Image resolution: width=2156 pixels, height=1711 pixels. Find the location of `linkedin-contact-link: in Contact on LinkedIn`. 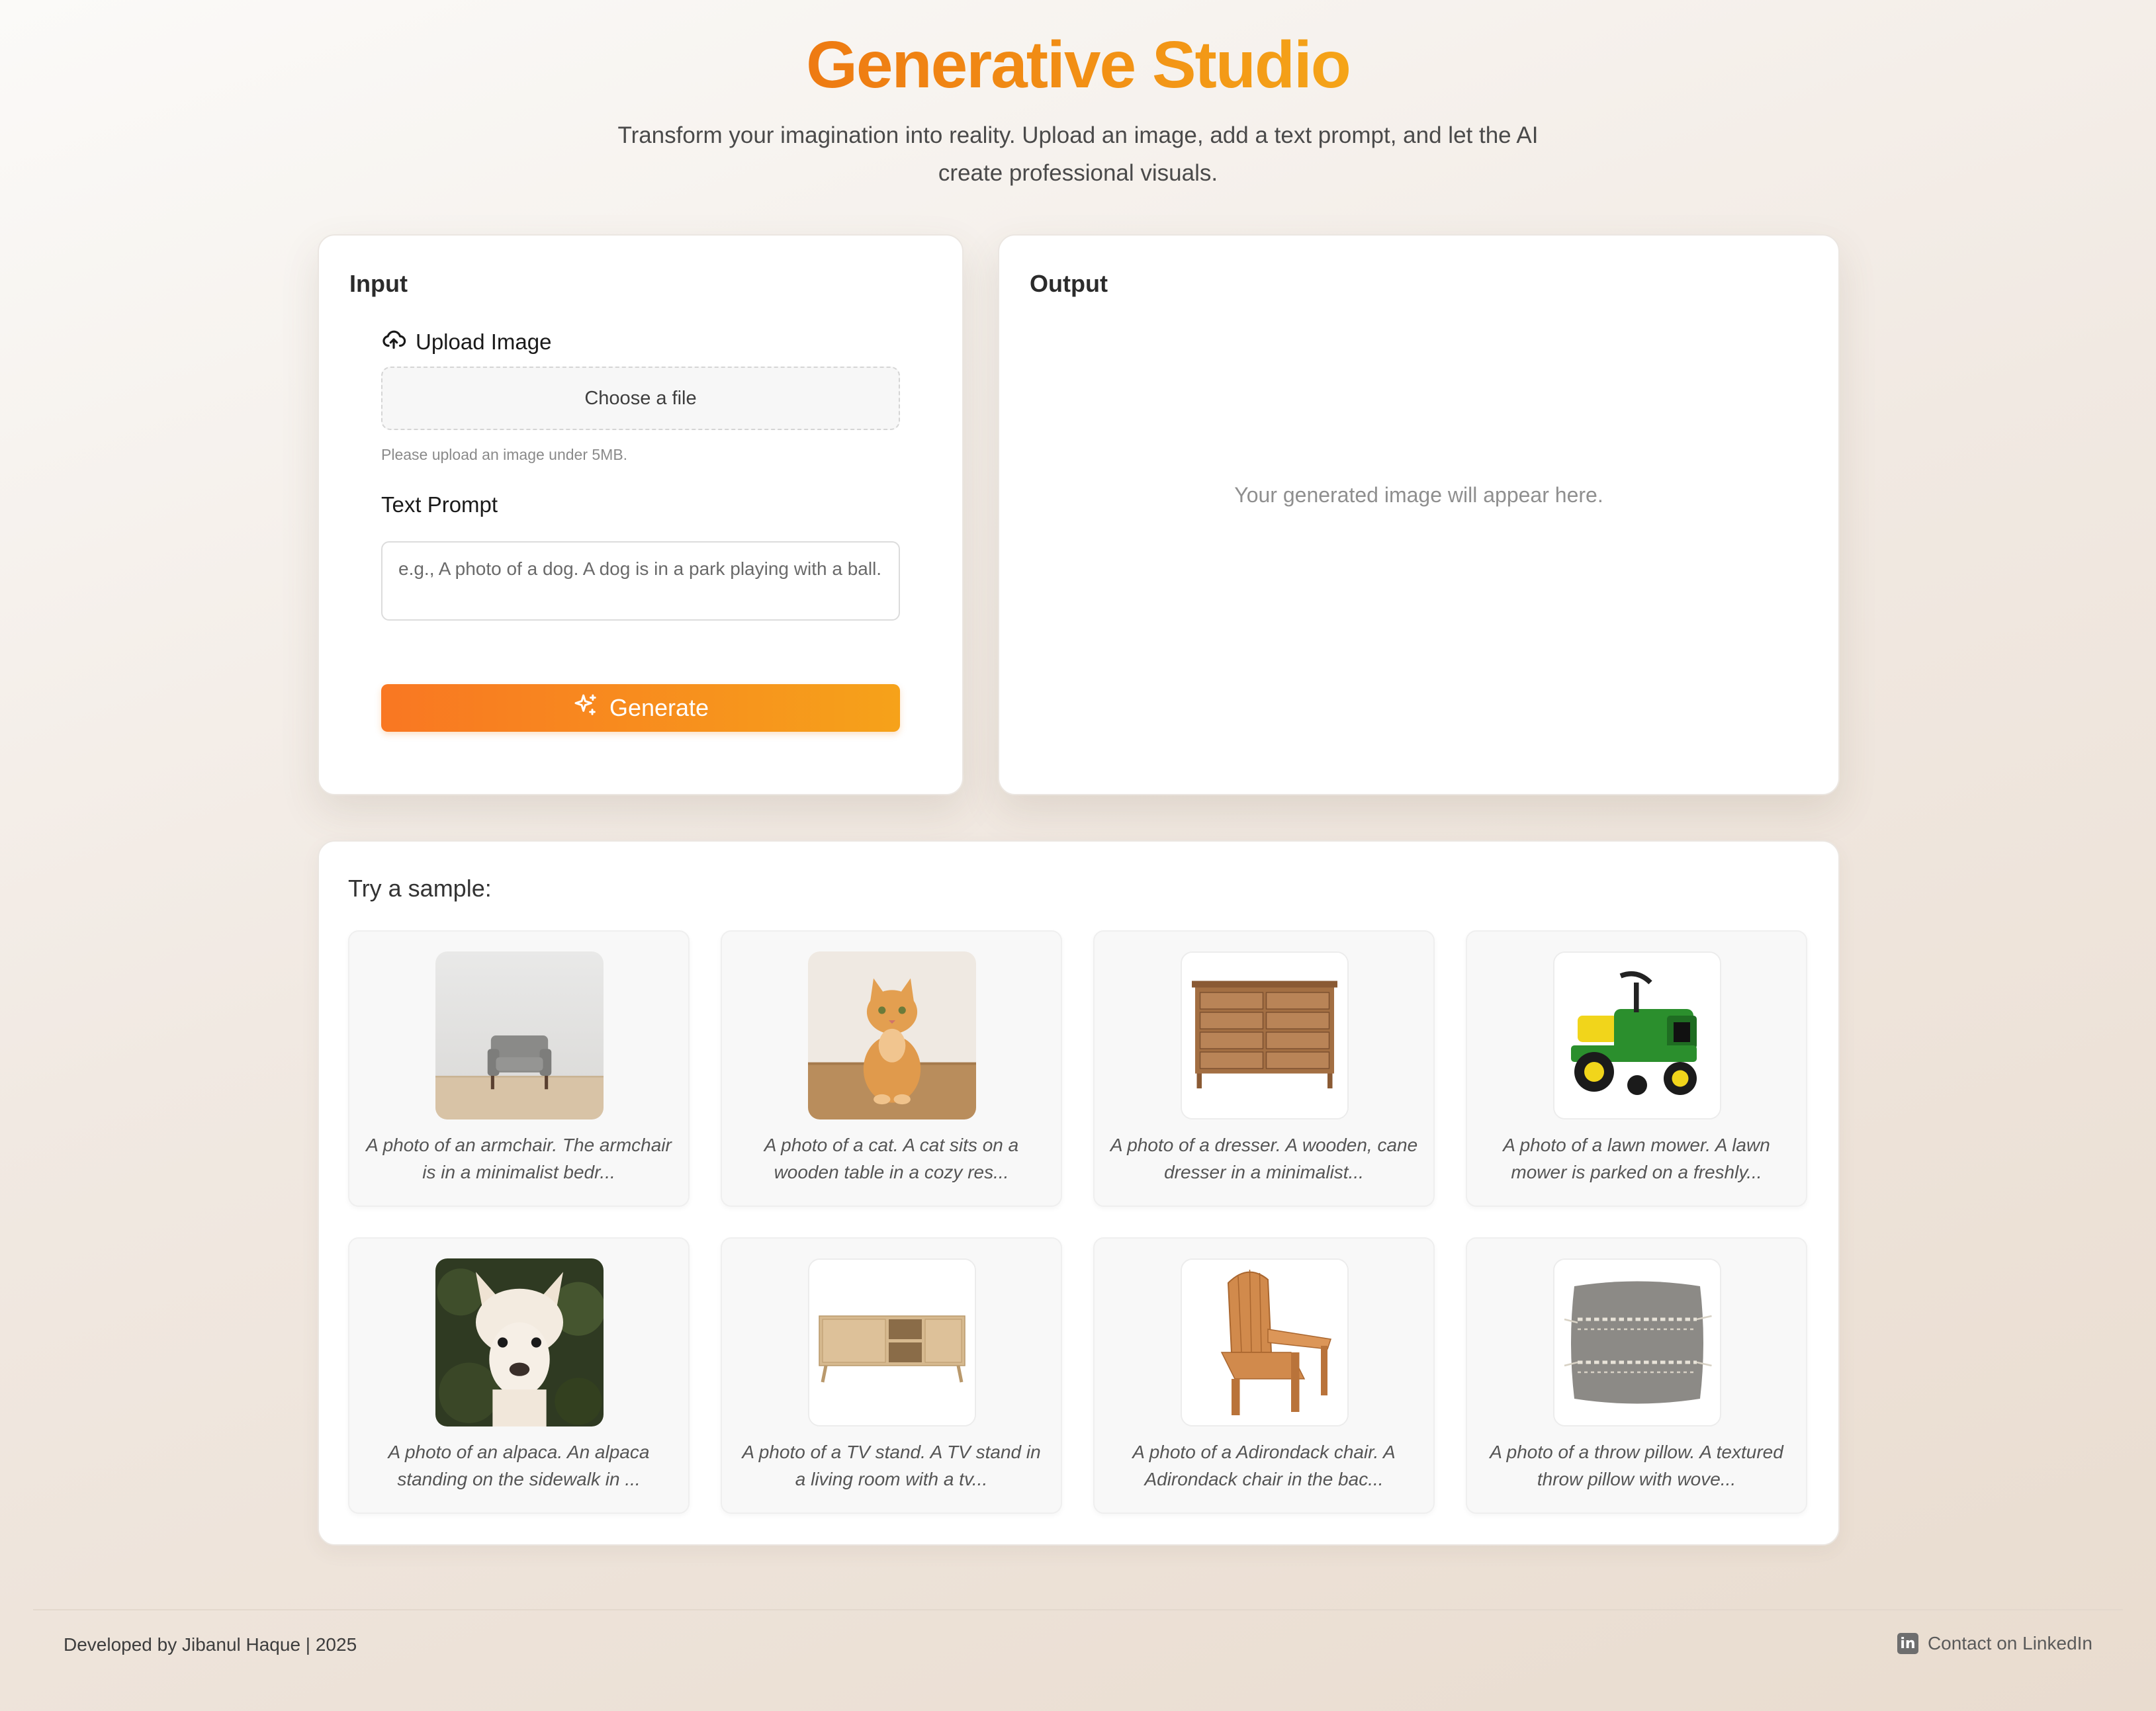

linkedin-contact-link: in Contact on LinkedIn is located at coordinates (1994, 1643).